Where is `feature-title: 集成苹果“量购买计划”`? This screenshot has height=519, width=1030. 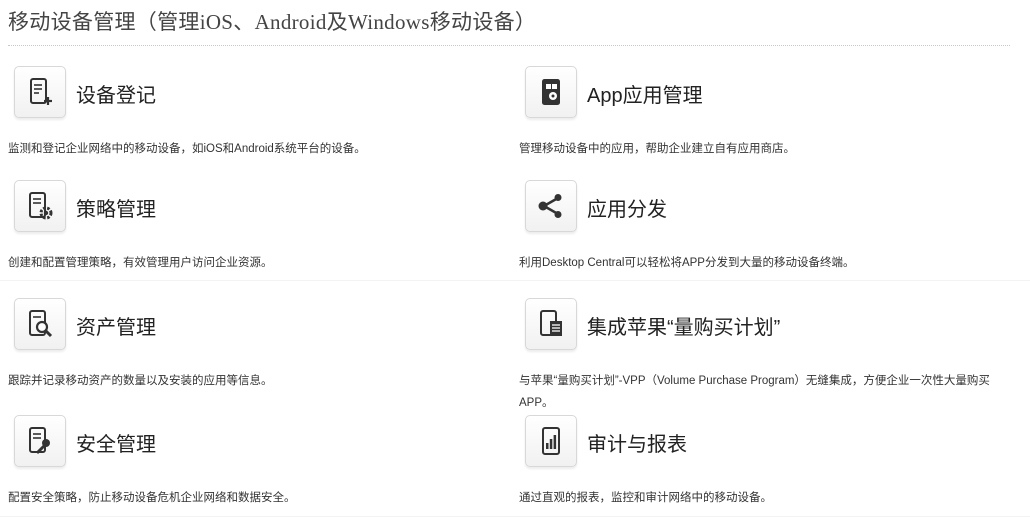 feature-title: 集成苹果“量购买计划” is located at coordinates (684, 328).